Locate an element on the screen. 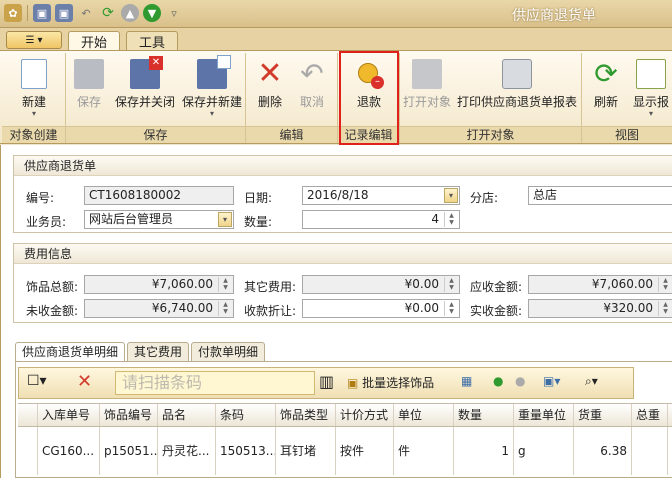 Image resolution: width=672 pixels, height=478 pixels. open-object-icon is located at coordinates (427, 74).